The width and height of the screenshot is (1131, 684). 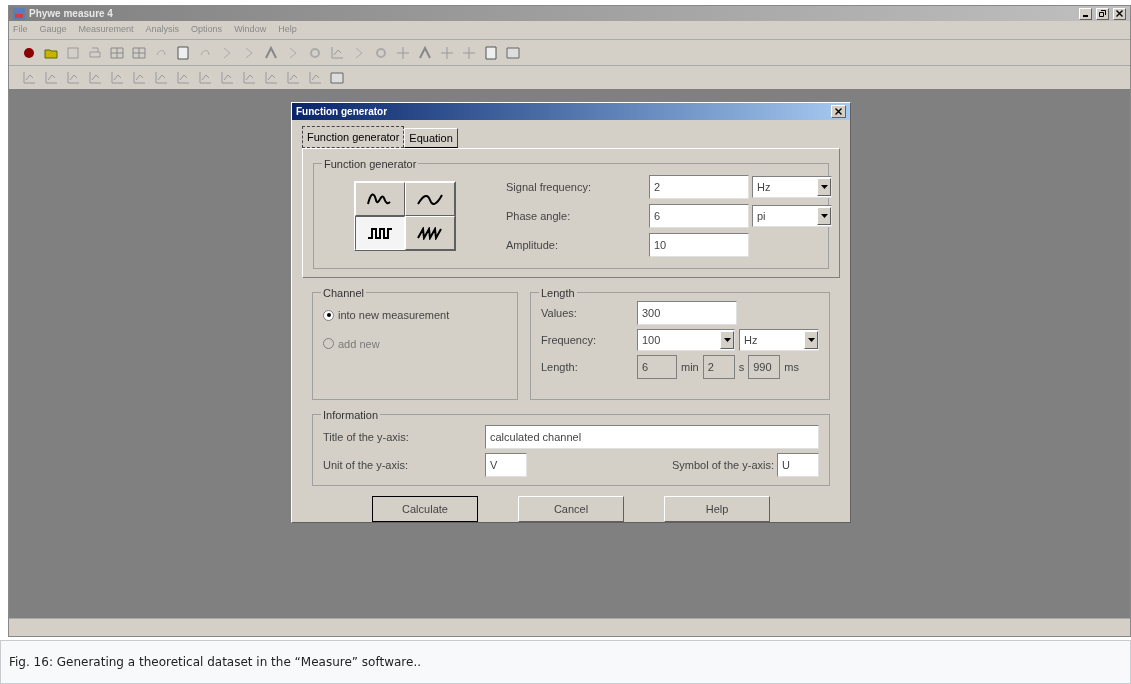 I want to click on field-label: Title of the y-axis:, so click(x=366, y=437).